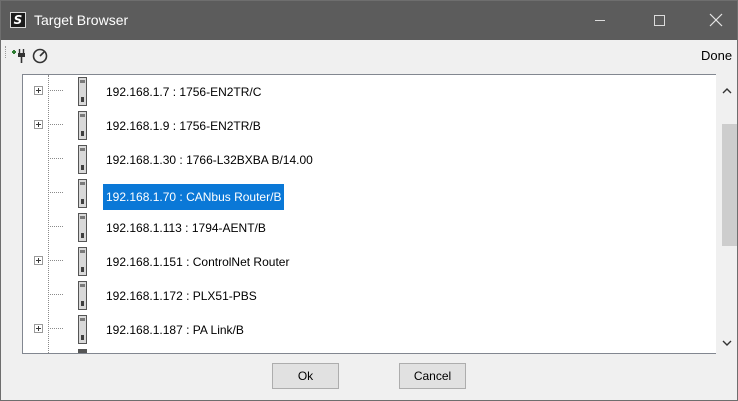 Image resolution: width=738 pixels, height=401 pixels. I want to click on tree-item-label: 192.168.1.187 : PA Link/B, so click(175, 330).